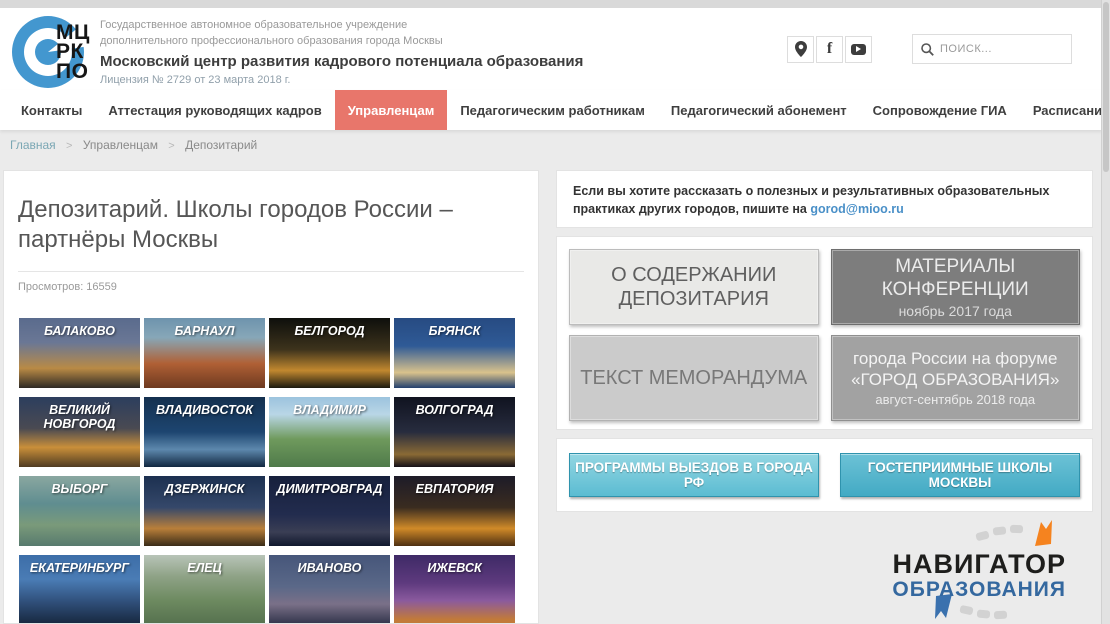 The width and height of the screenshot is (1110, 624). I want to click on city-tile-label: БАЛАКОВО, so click(79, 331).